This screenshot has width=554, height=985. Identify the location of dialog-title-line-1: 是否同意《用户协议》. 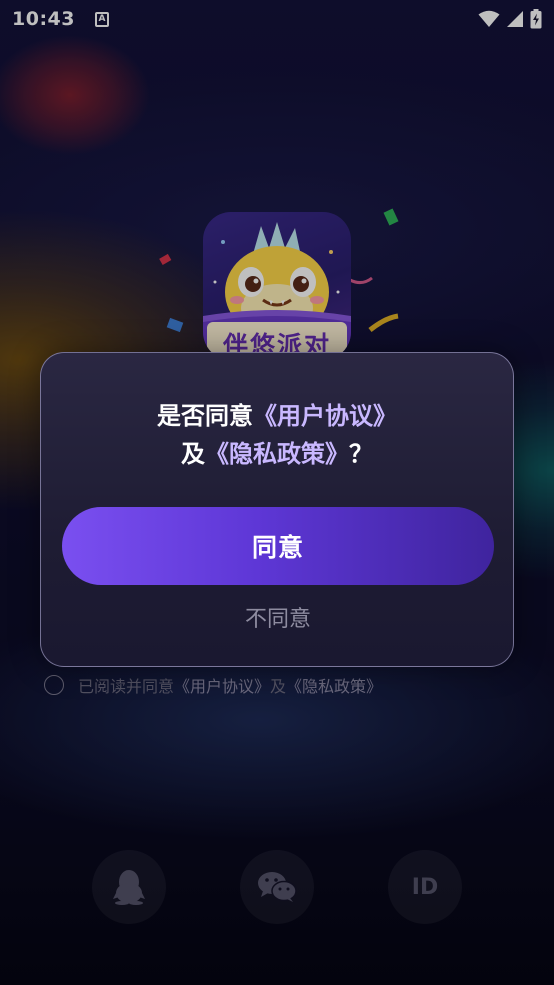
(277, 416).